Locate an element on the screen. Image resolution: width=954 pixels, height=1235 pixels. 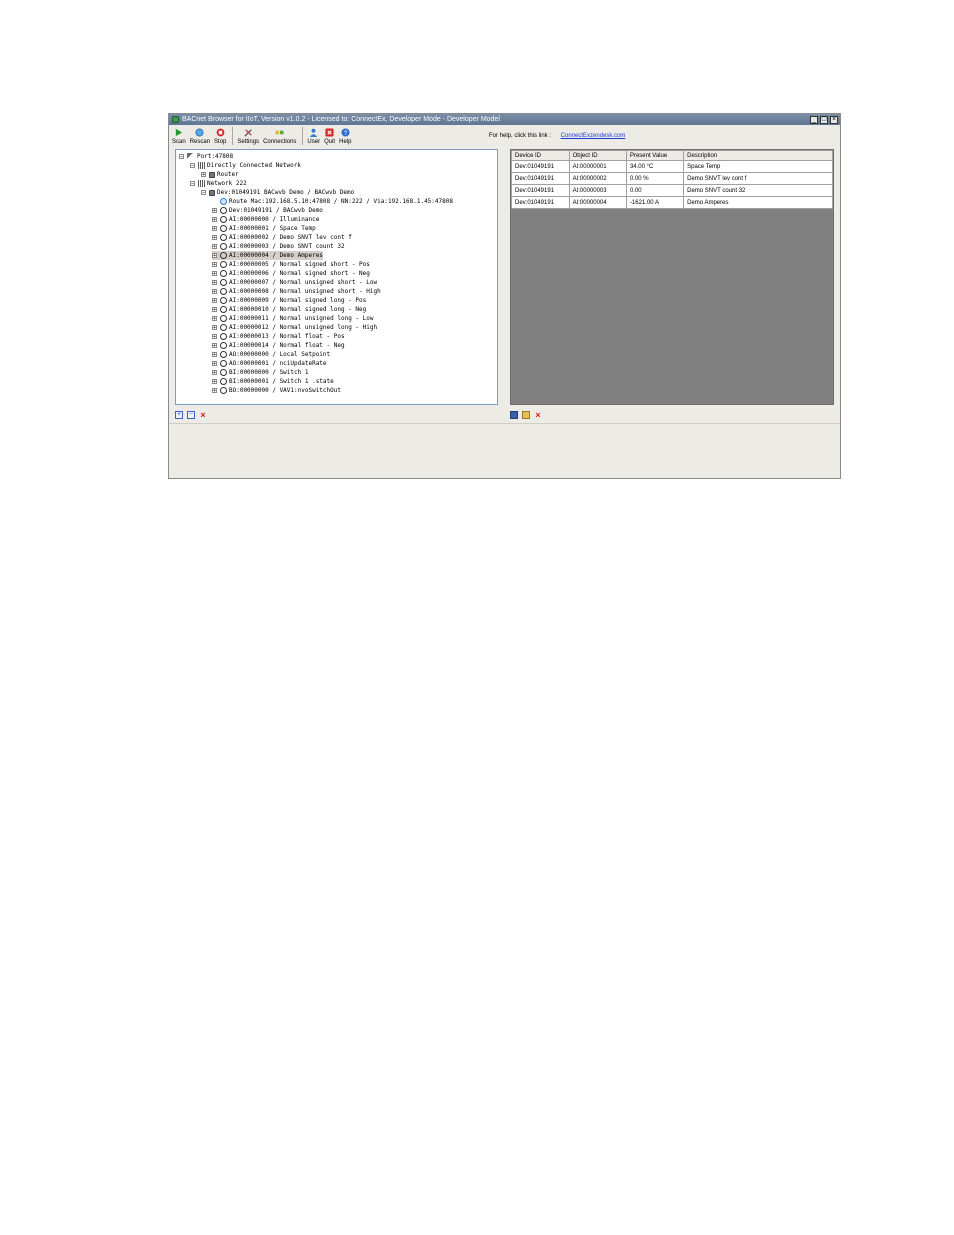
minimize-icon: _ is located at coordinates (814, 119).